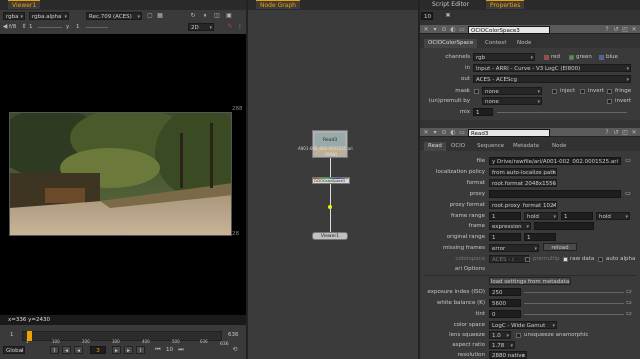 The image size is (640, 359). Describe the element at coordinates (128, 350) in the screenshot. I see `step-forward-button: ▸` at that location.